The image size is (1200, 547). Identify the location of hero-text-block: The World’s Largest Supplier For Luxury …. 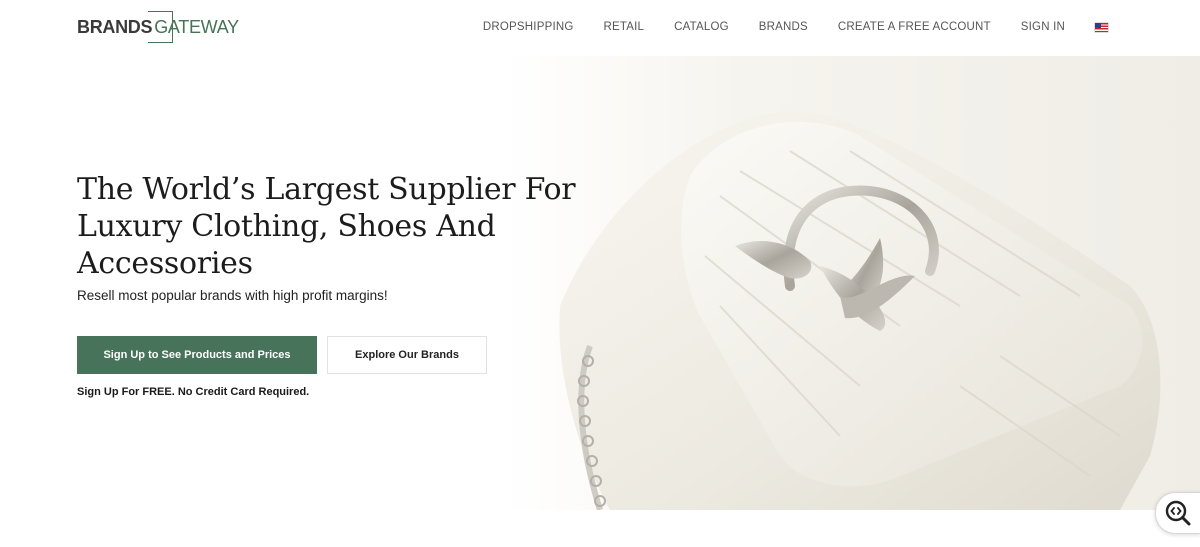
(337, 237).